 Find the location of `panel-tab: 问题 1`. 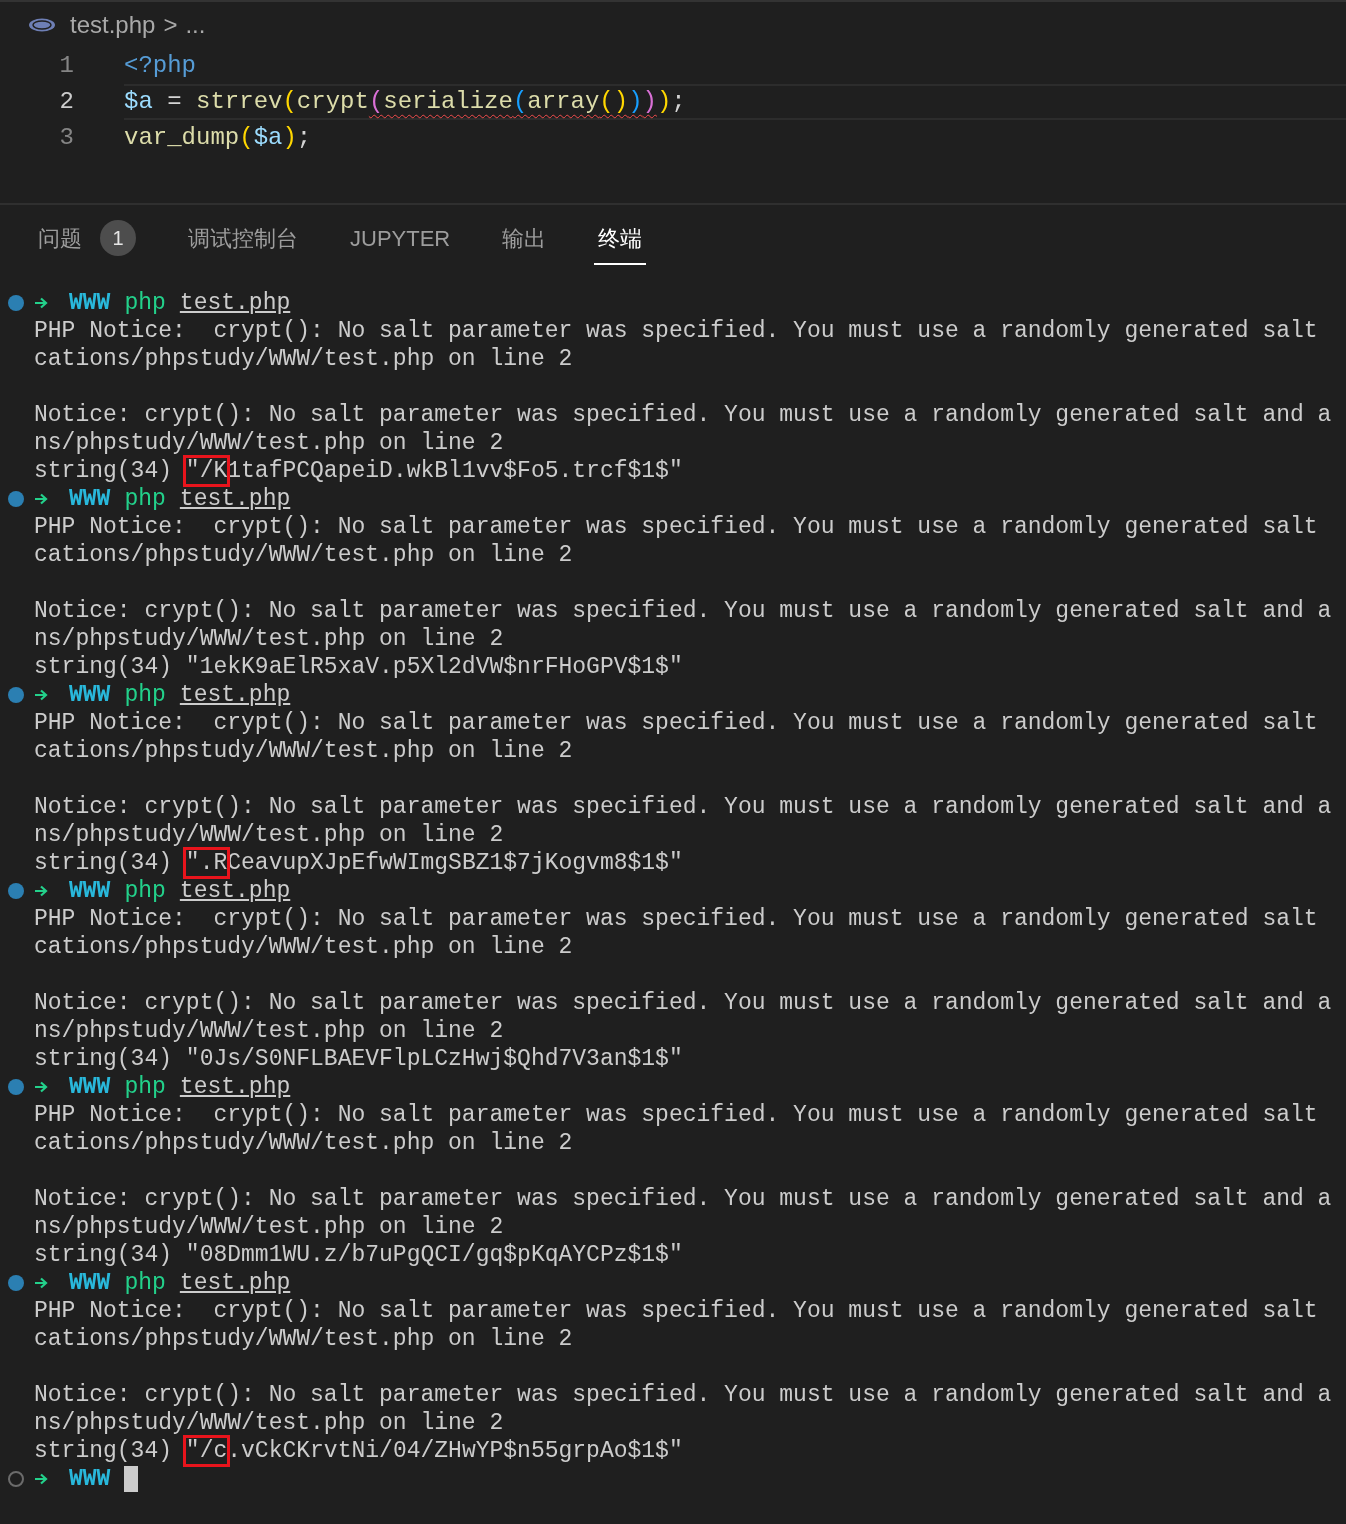

panel-tab: 问题 1 is located at coordinates (87, 239).